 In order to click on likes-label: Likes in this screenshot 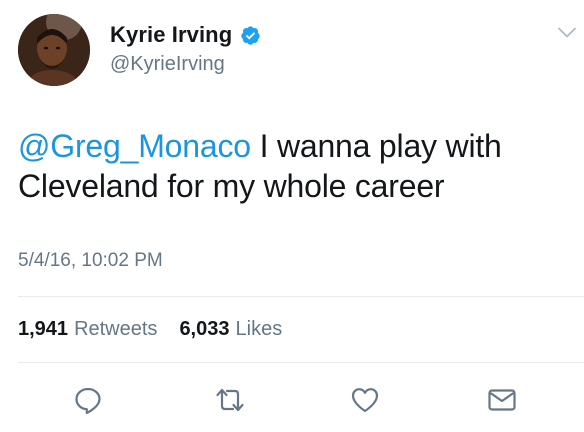, I will do `click(259, 329)`.